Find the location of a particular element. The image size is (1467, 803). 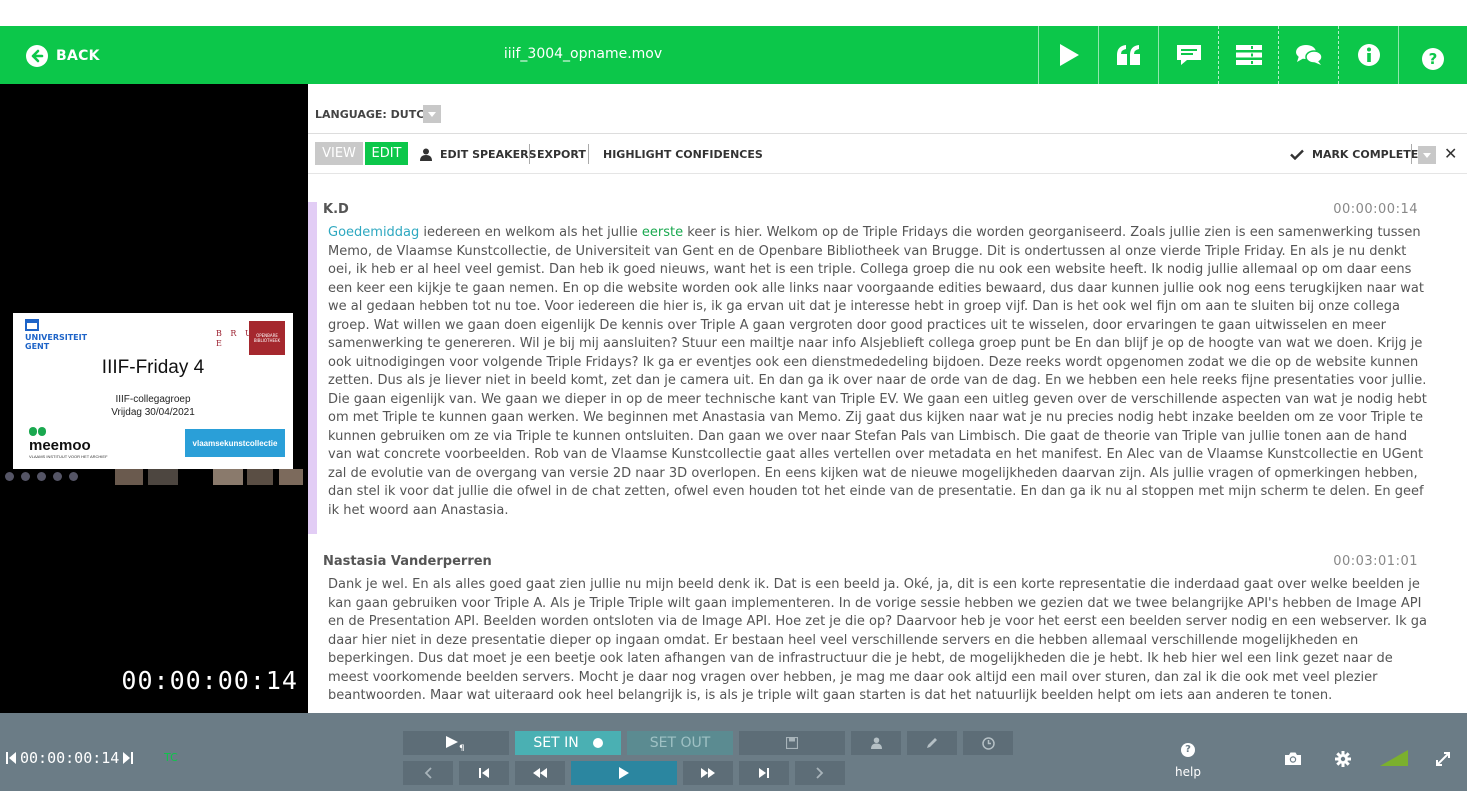

play-pause-button is located at coordinates (624, 773).